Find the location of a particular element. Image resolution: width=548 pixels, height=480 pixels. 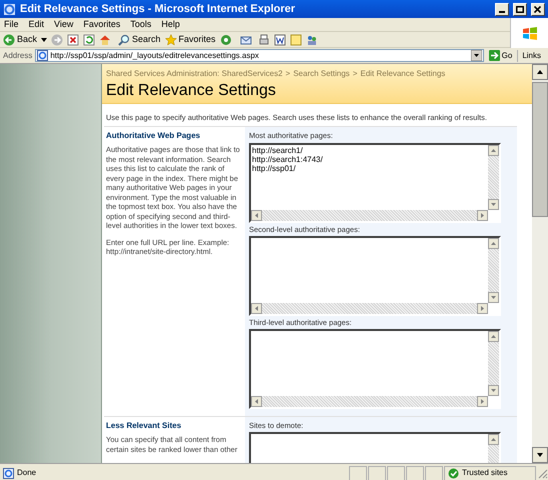

menu-item: Favorites is located at coordinates (101, 25).